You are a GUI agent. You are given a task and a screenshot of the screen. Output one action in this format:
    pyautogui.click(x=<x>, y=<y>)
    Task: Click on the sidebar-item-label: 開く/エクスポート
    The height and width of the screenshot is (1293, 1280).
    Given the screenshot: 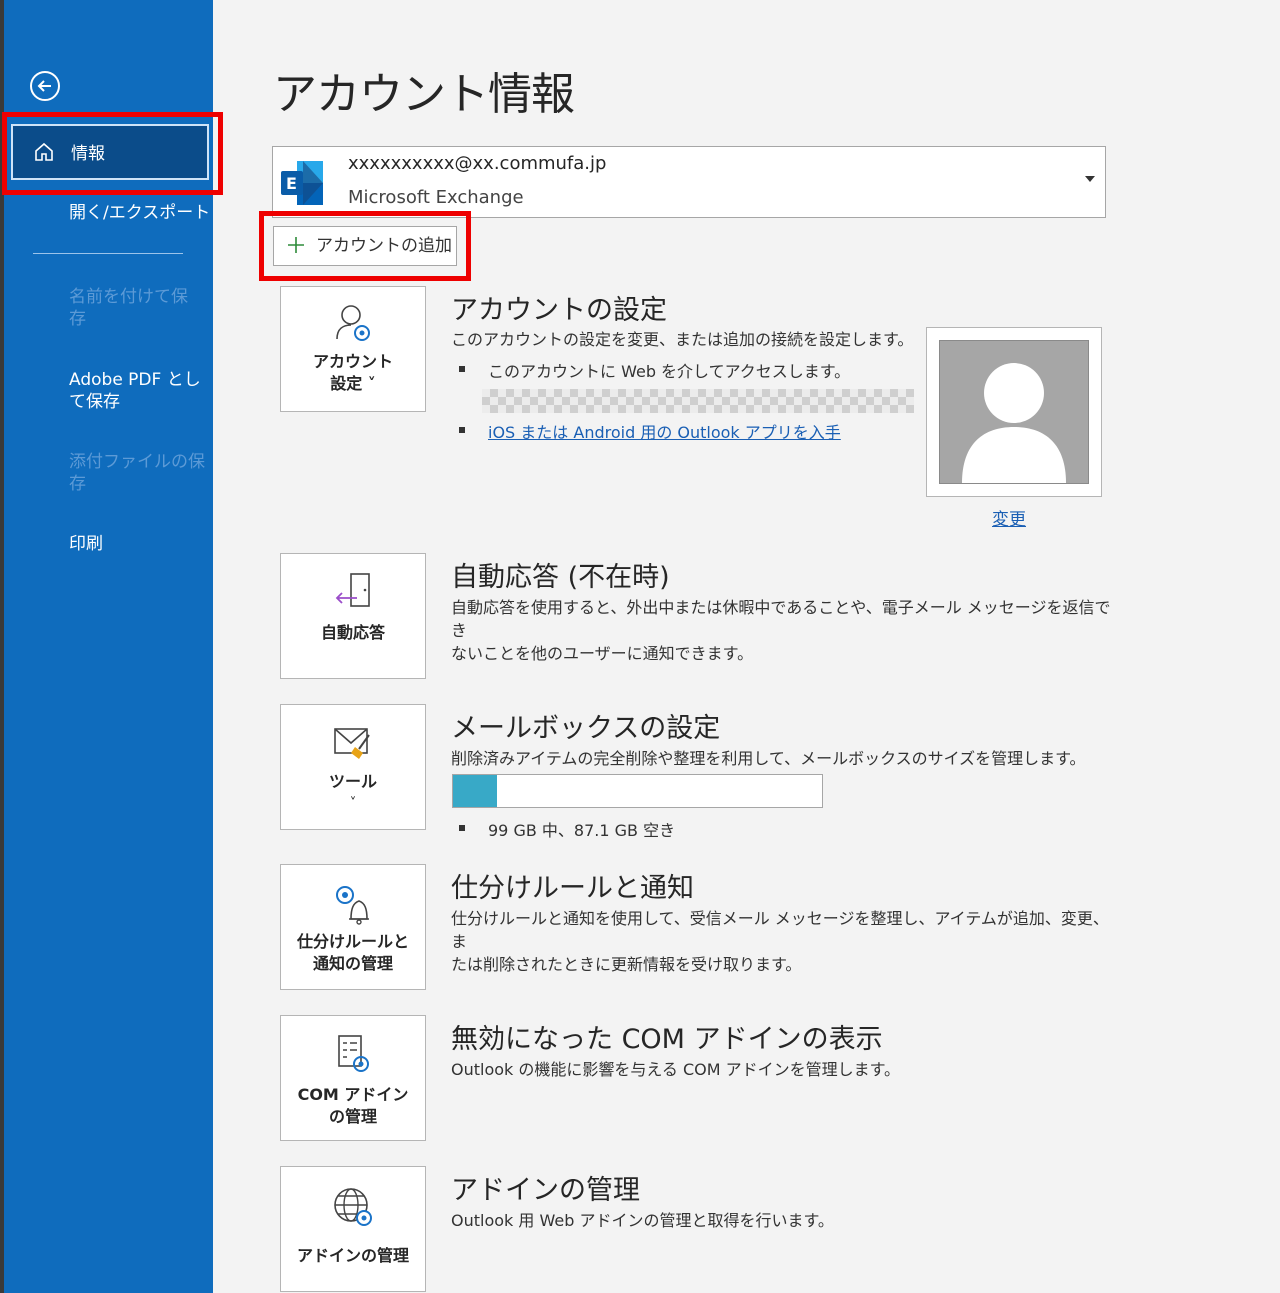 What is the action you would take?
    pyautogui.click(x=140, y=213)
    